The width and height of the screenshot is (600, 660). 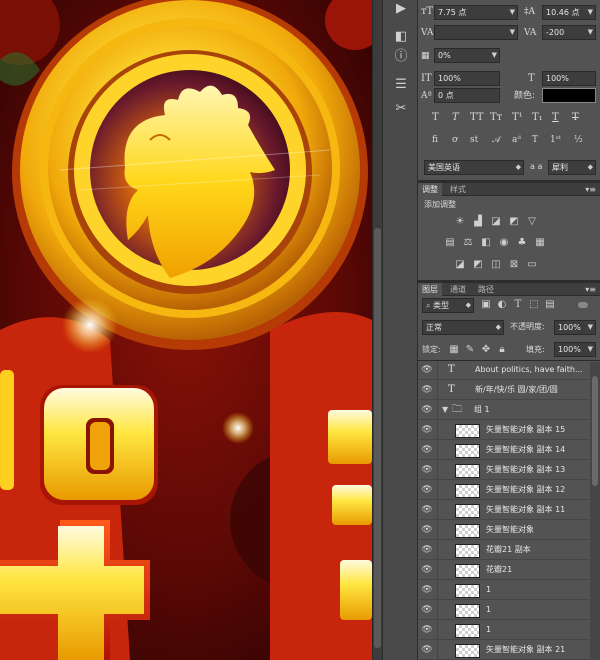 What do you see at coordinates (401, 85) in the screenshot?
I see `brush-preset-icon: ☰` at bounding box center [401, 85].